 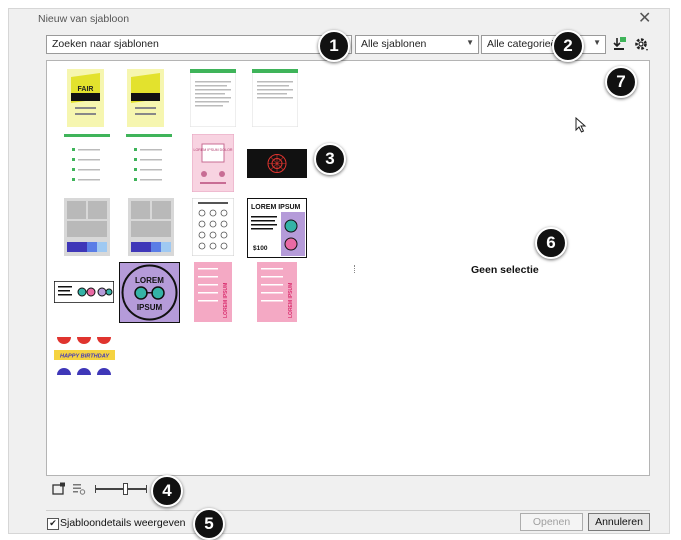 What do you see at coordinates (277, 228) in the screenshot?
I see `thumb-sunglasses-ad: LOREM IPSUM $100` at bounding box center [277, 228].